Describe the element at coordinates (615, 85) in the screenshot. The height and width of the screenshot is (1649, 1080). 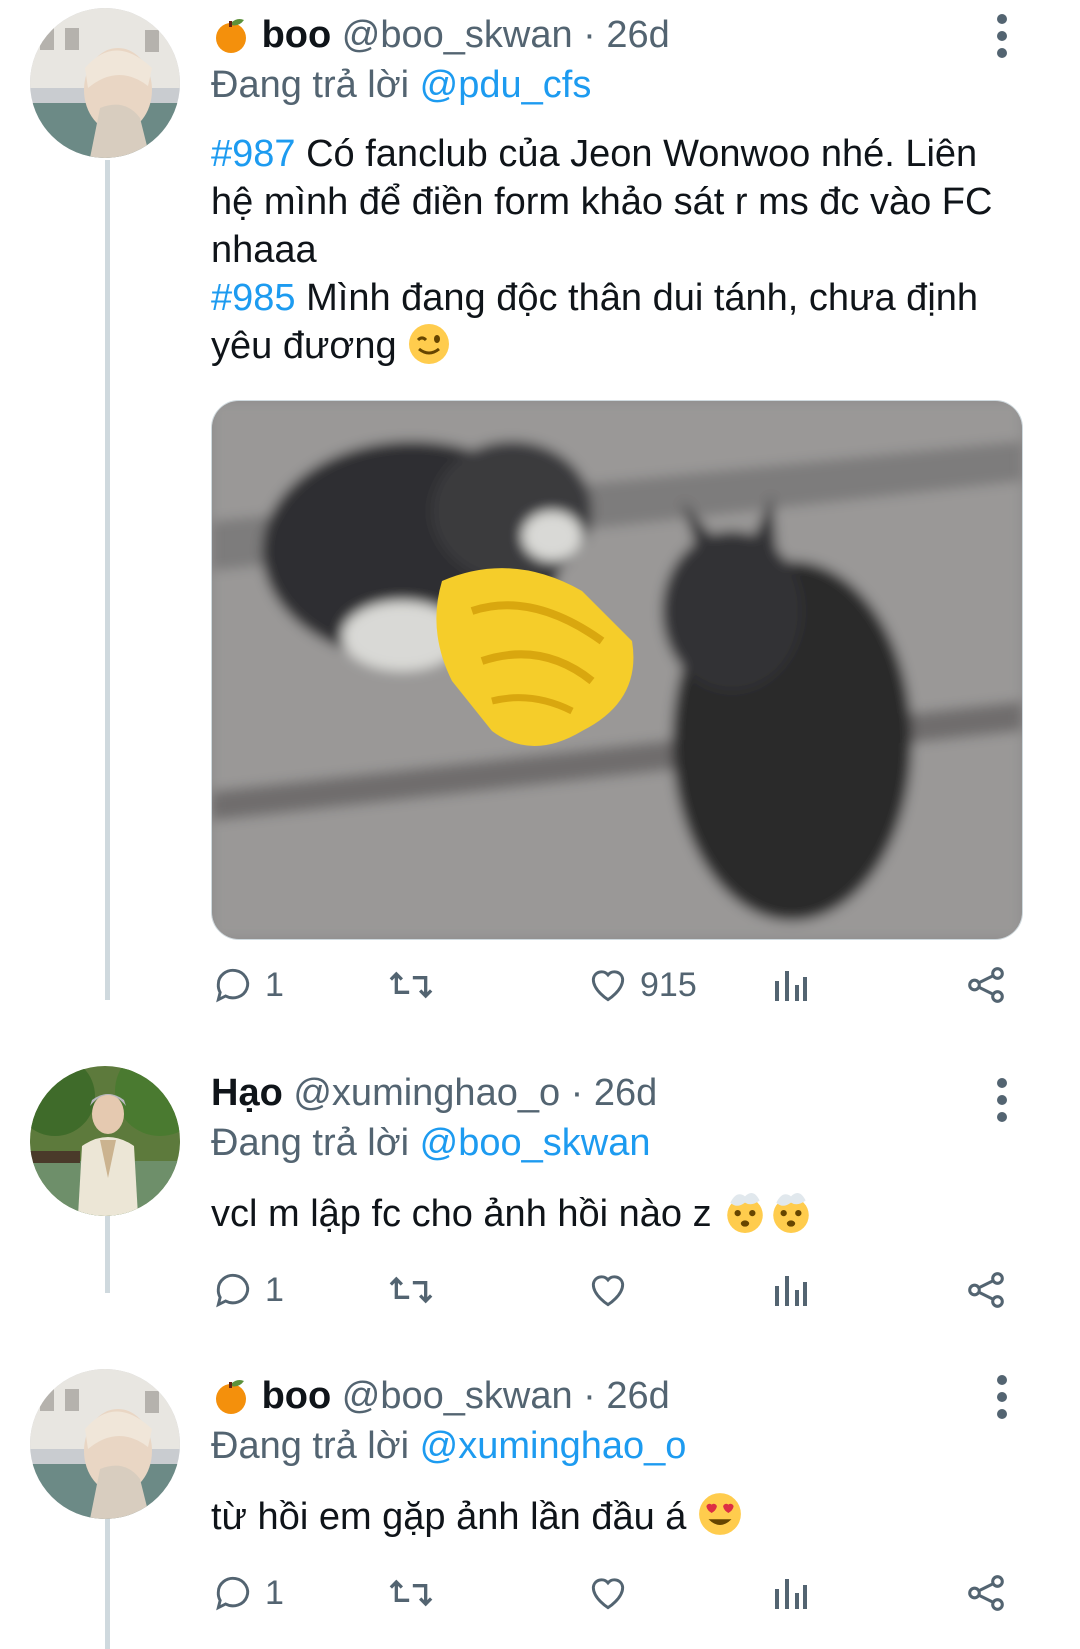
I see `replying-to: Đang trả lời @pdu_cfs` at that location.